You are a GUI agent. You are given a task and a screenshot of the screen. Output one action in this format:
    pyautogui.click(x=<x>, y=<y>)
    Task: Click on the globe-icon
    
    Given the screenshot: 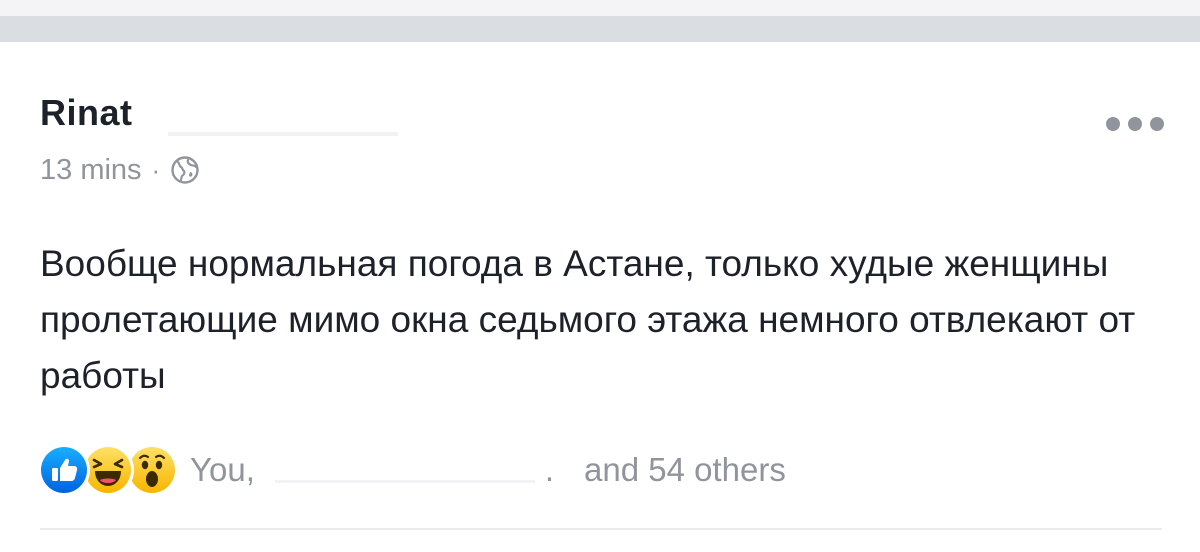 What is the action you would take?
    pyautogui.click(x=185, y=170)
    